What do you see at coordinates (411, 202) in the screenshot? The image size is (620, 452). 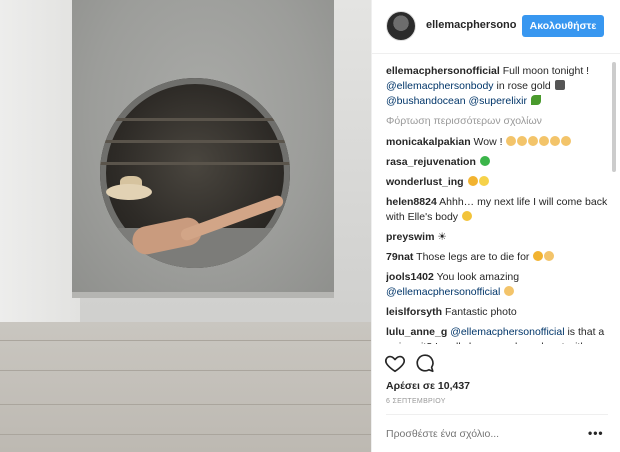 I see `comment-username: helen8824` at bounding box center [411, 202].